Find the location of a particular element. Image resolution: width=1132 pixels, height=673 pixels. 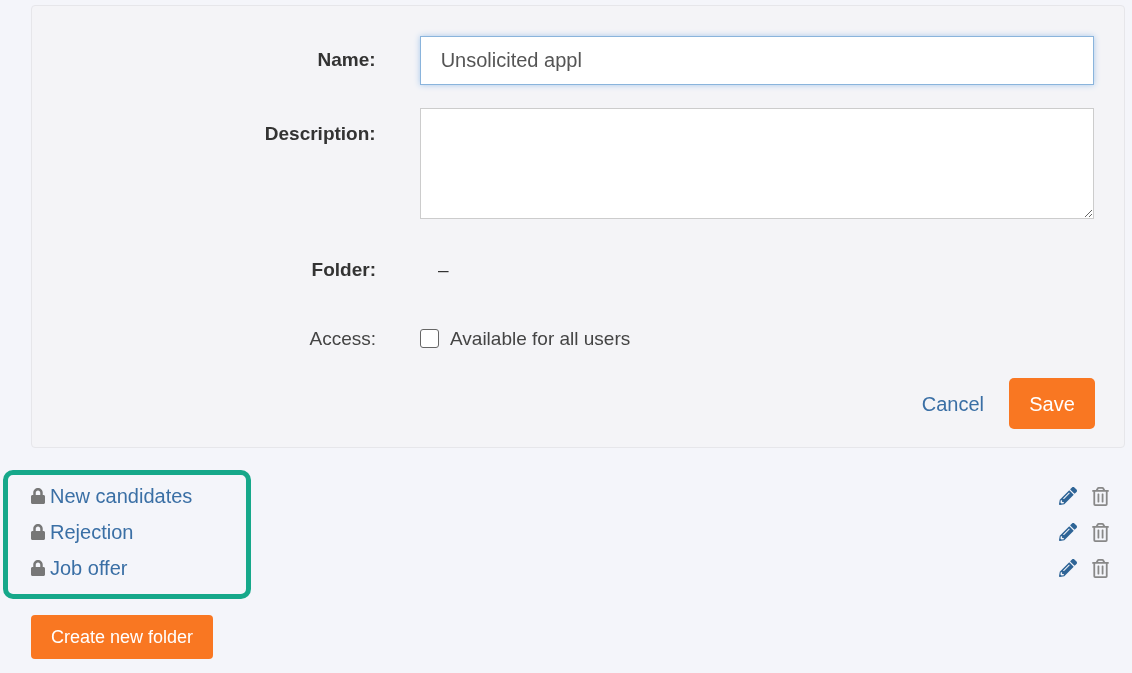

cancel-link: Cancel is located at coordinates (952, 403).